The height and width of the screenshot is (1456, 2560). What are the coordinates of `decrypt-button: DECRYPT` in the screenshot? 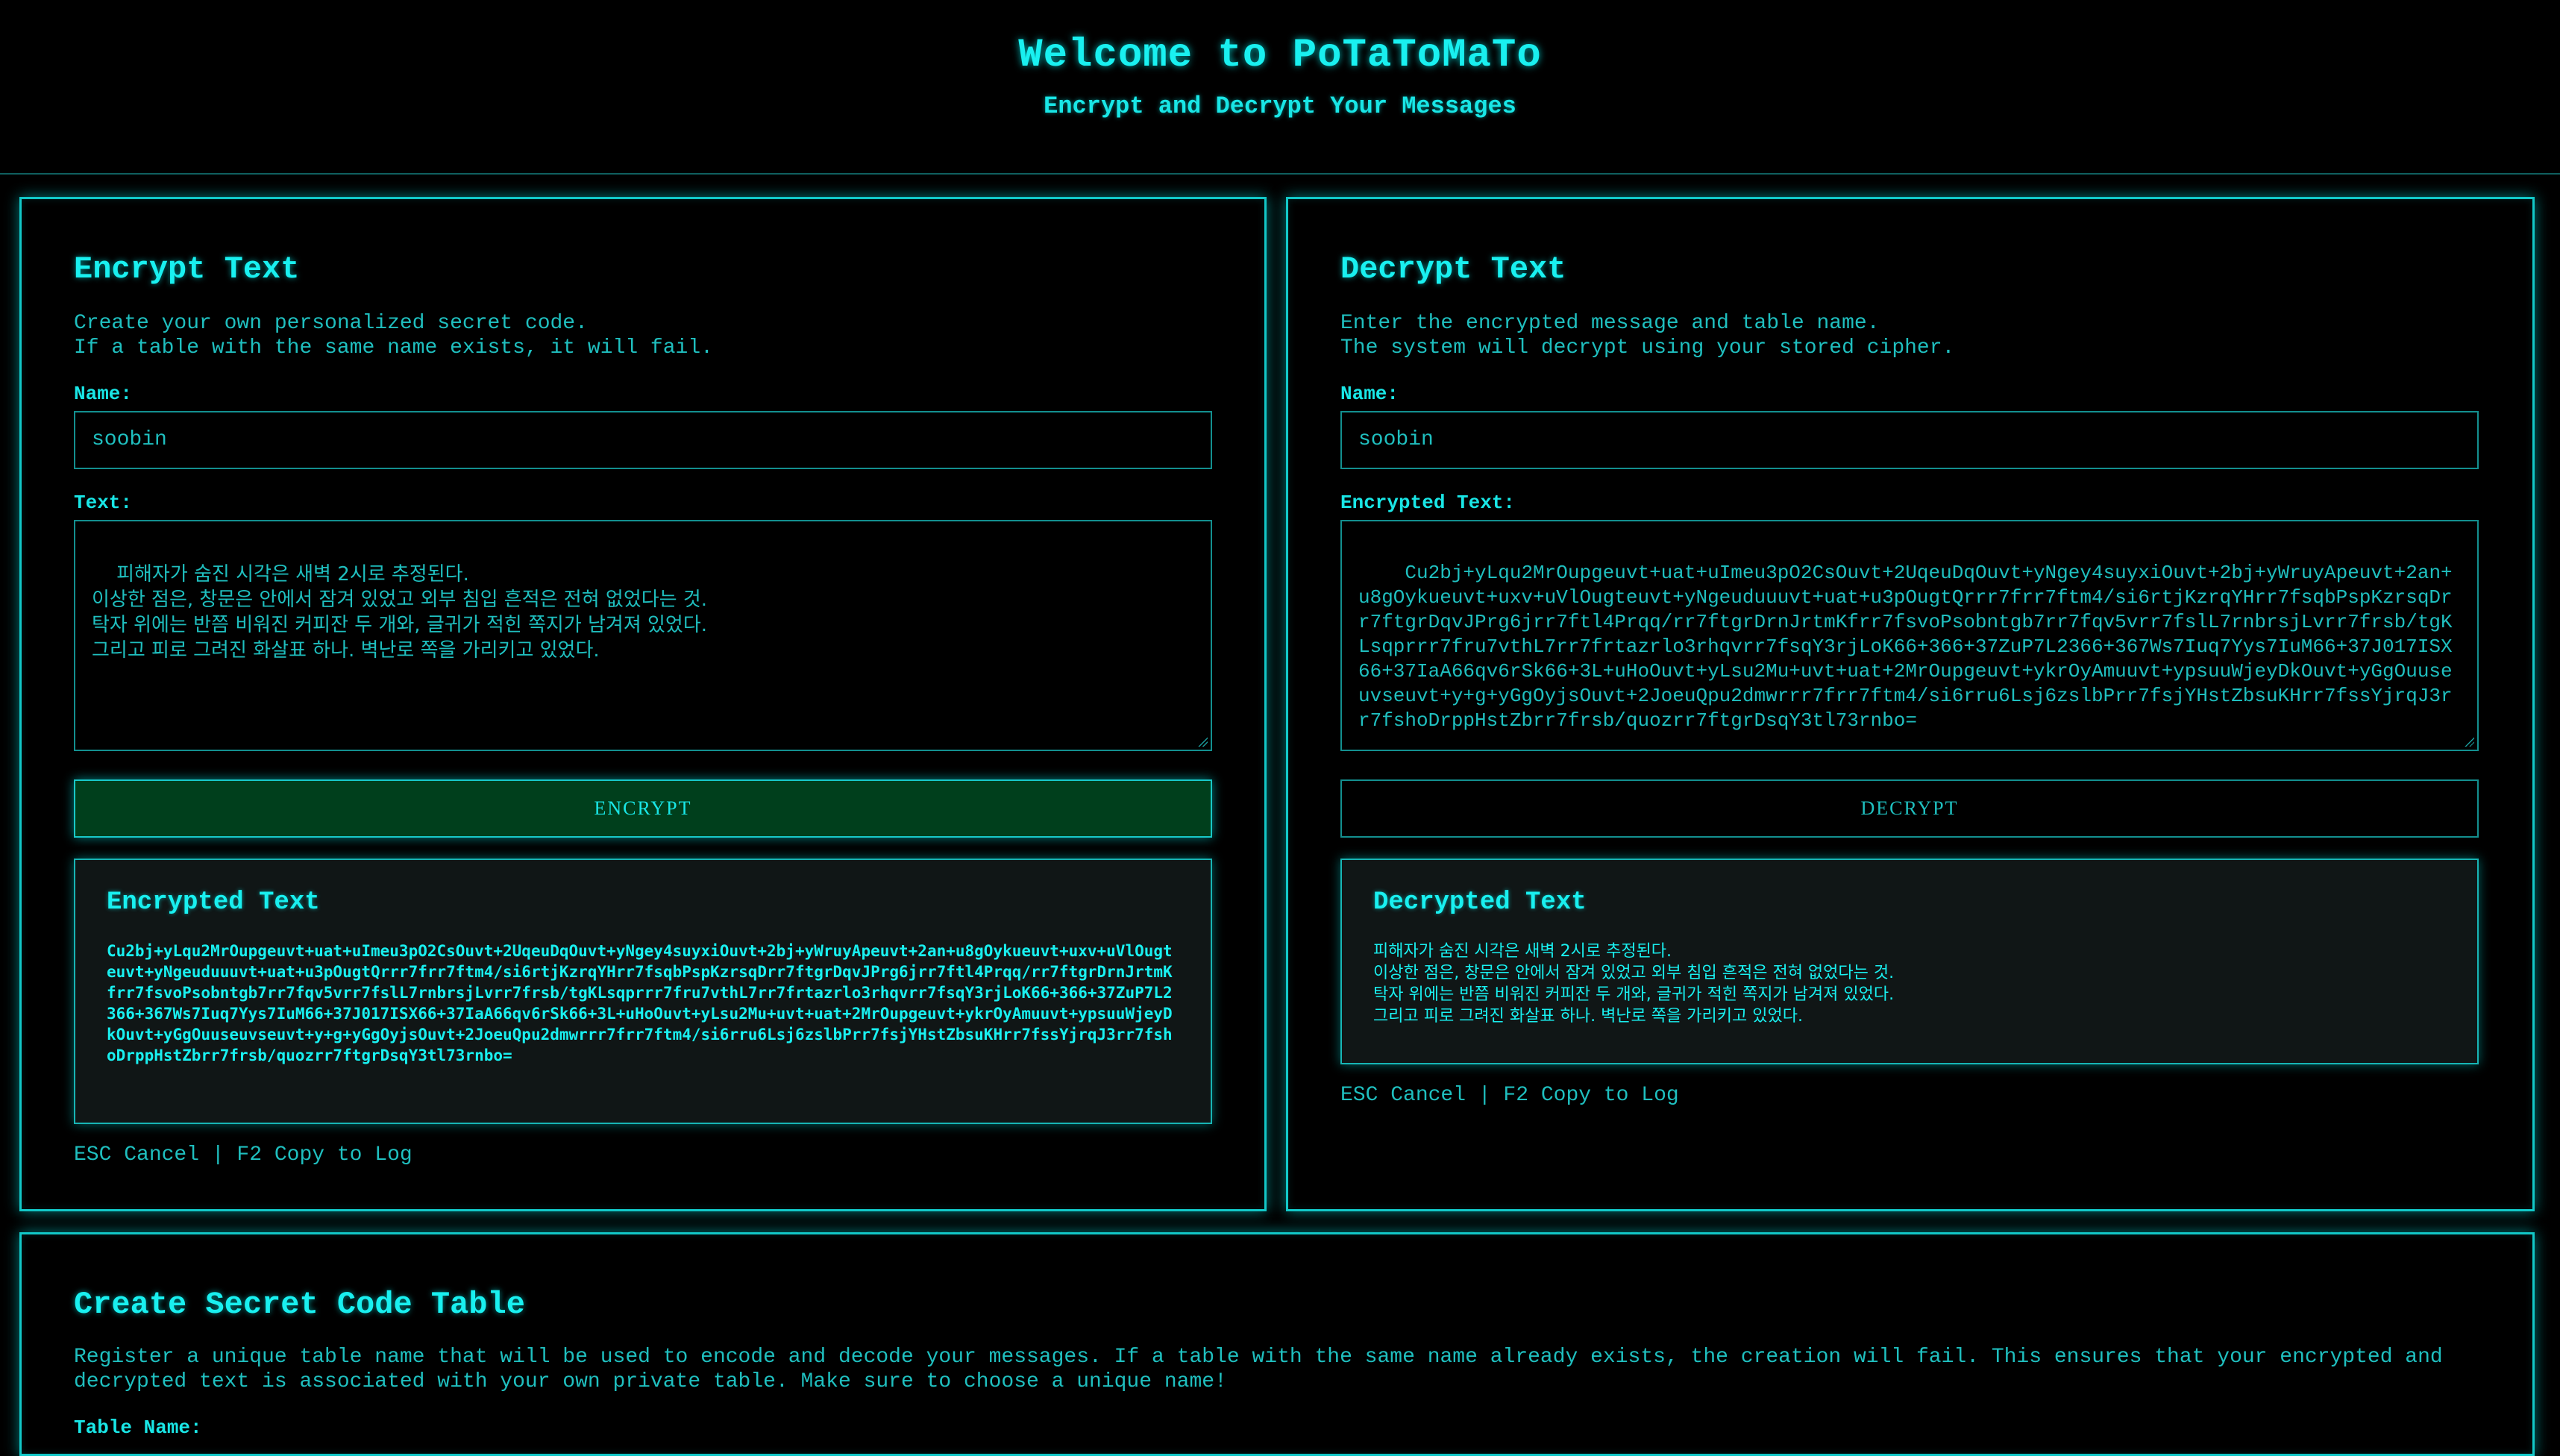 It's located at (1910, 808).